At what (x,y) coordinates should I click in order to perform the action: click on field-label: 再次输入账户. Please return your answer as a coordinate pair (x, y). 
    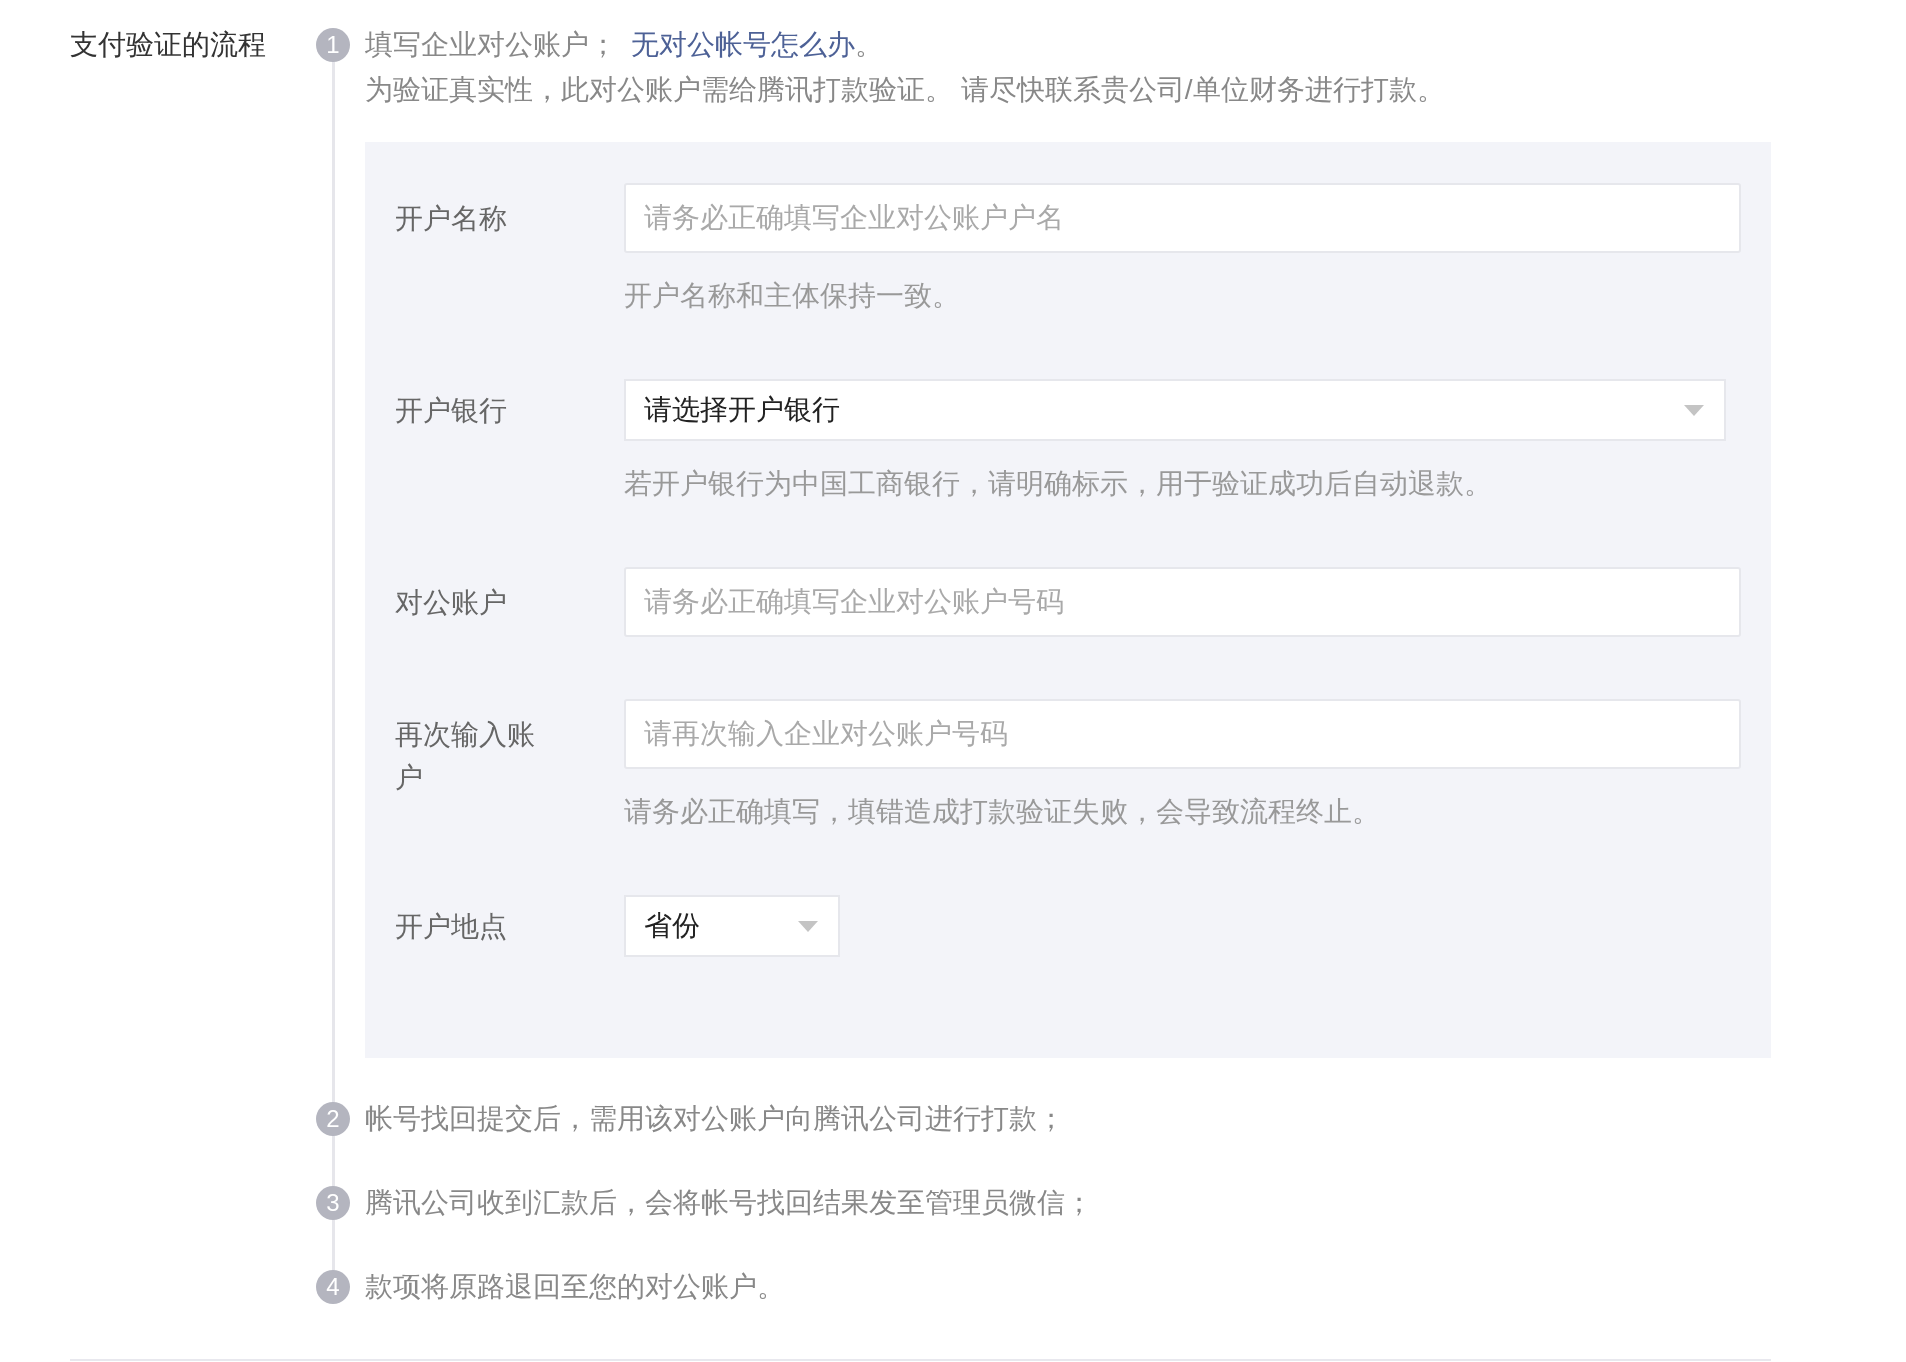
    Looking at the image, I should click on (465, 756).